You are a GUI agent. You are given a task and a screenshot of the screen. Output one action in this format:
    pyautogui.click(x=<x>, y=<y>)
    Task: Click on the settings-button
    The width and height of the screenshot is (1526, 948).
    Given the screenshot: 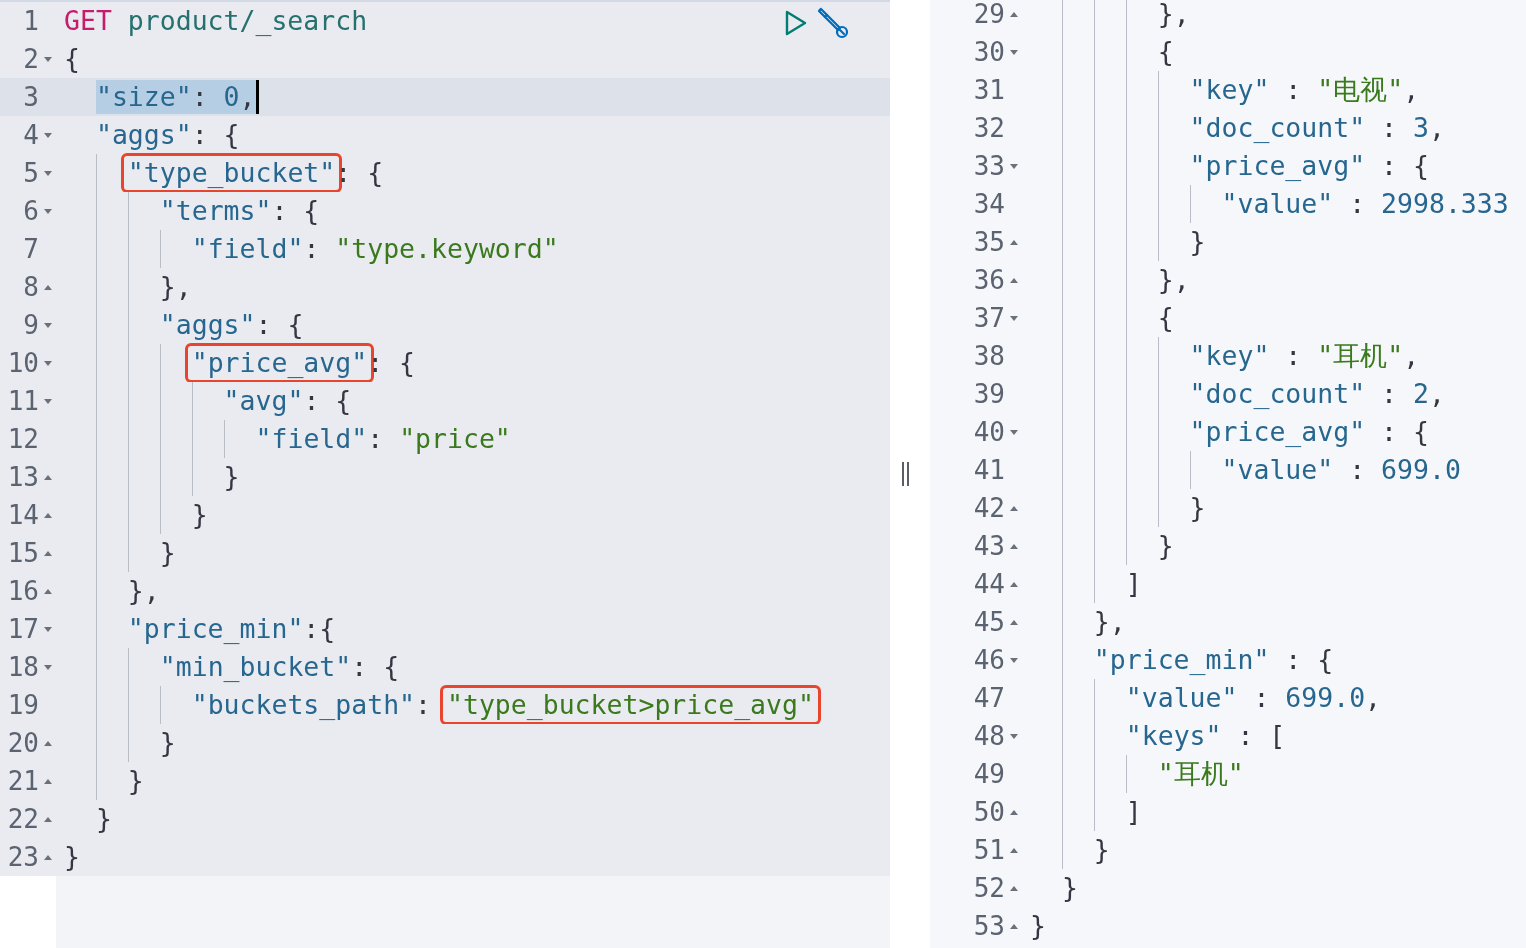 What is the action you would take?
    pyautogui.click(x=833, y=23)
    